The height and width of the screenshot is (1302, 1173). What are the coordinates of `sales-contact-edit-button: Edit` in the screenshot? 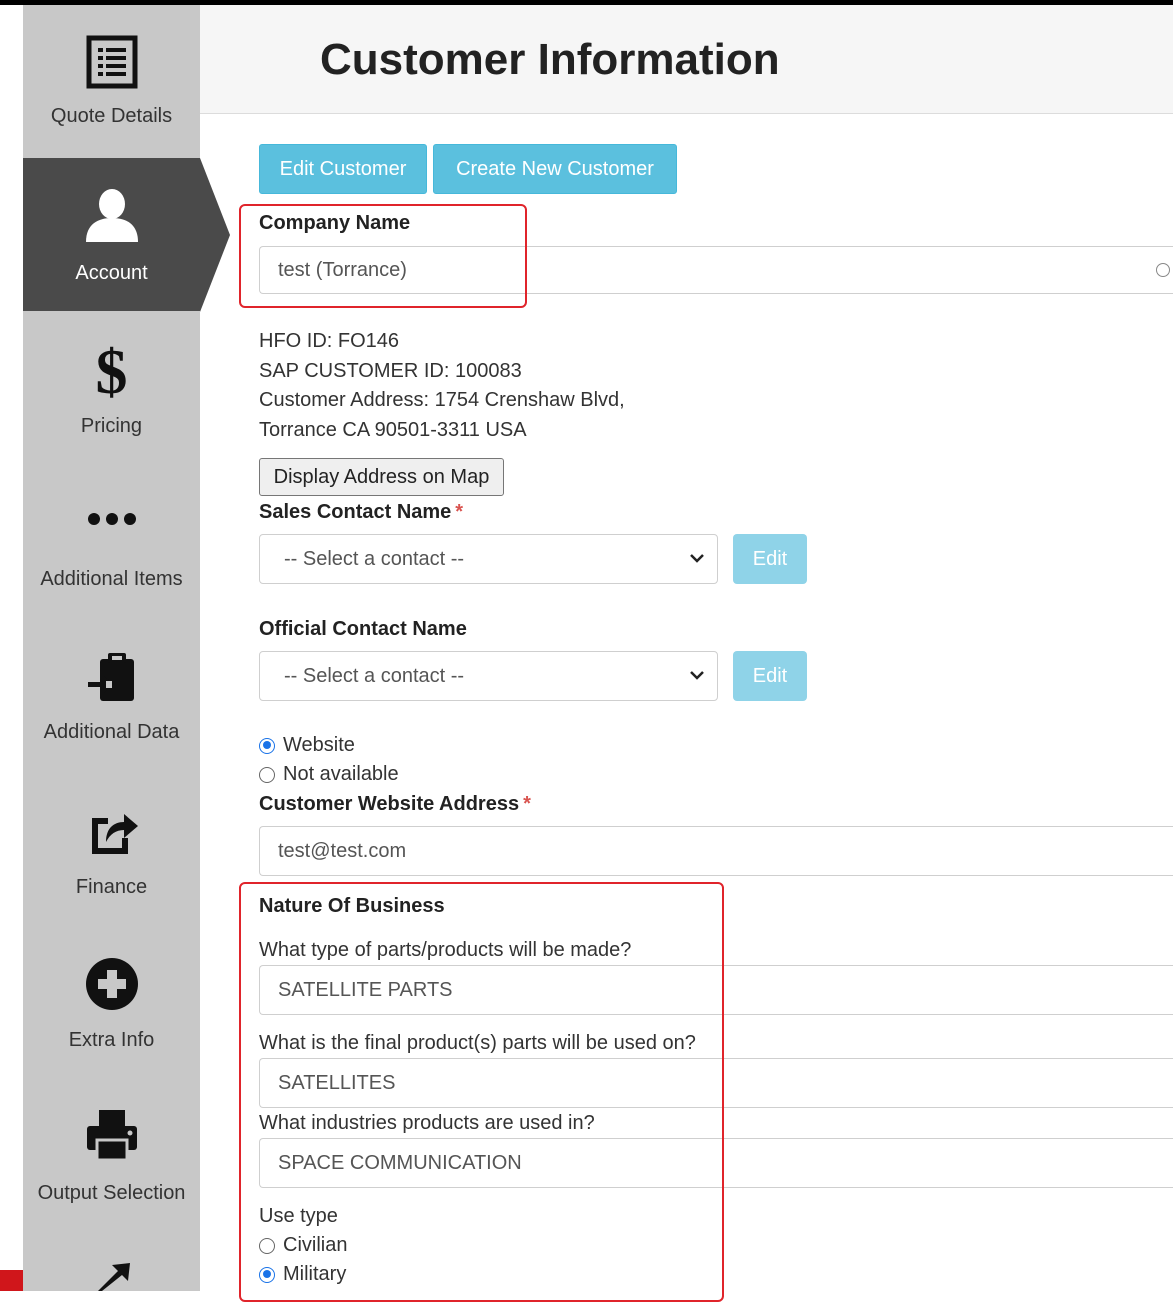 It's located at (770, 559).